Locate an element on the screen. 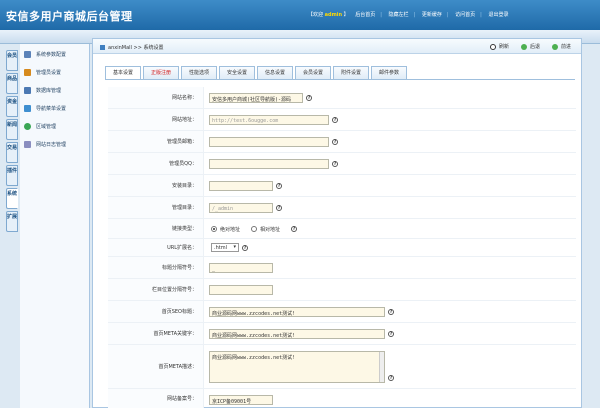  hide-left-link: 隐藏左栏 is located at coordinates (399, 14).